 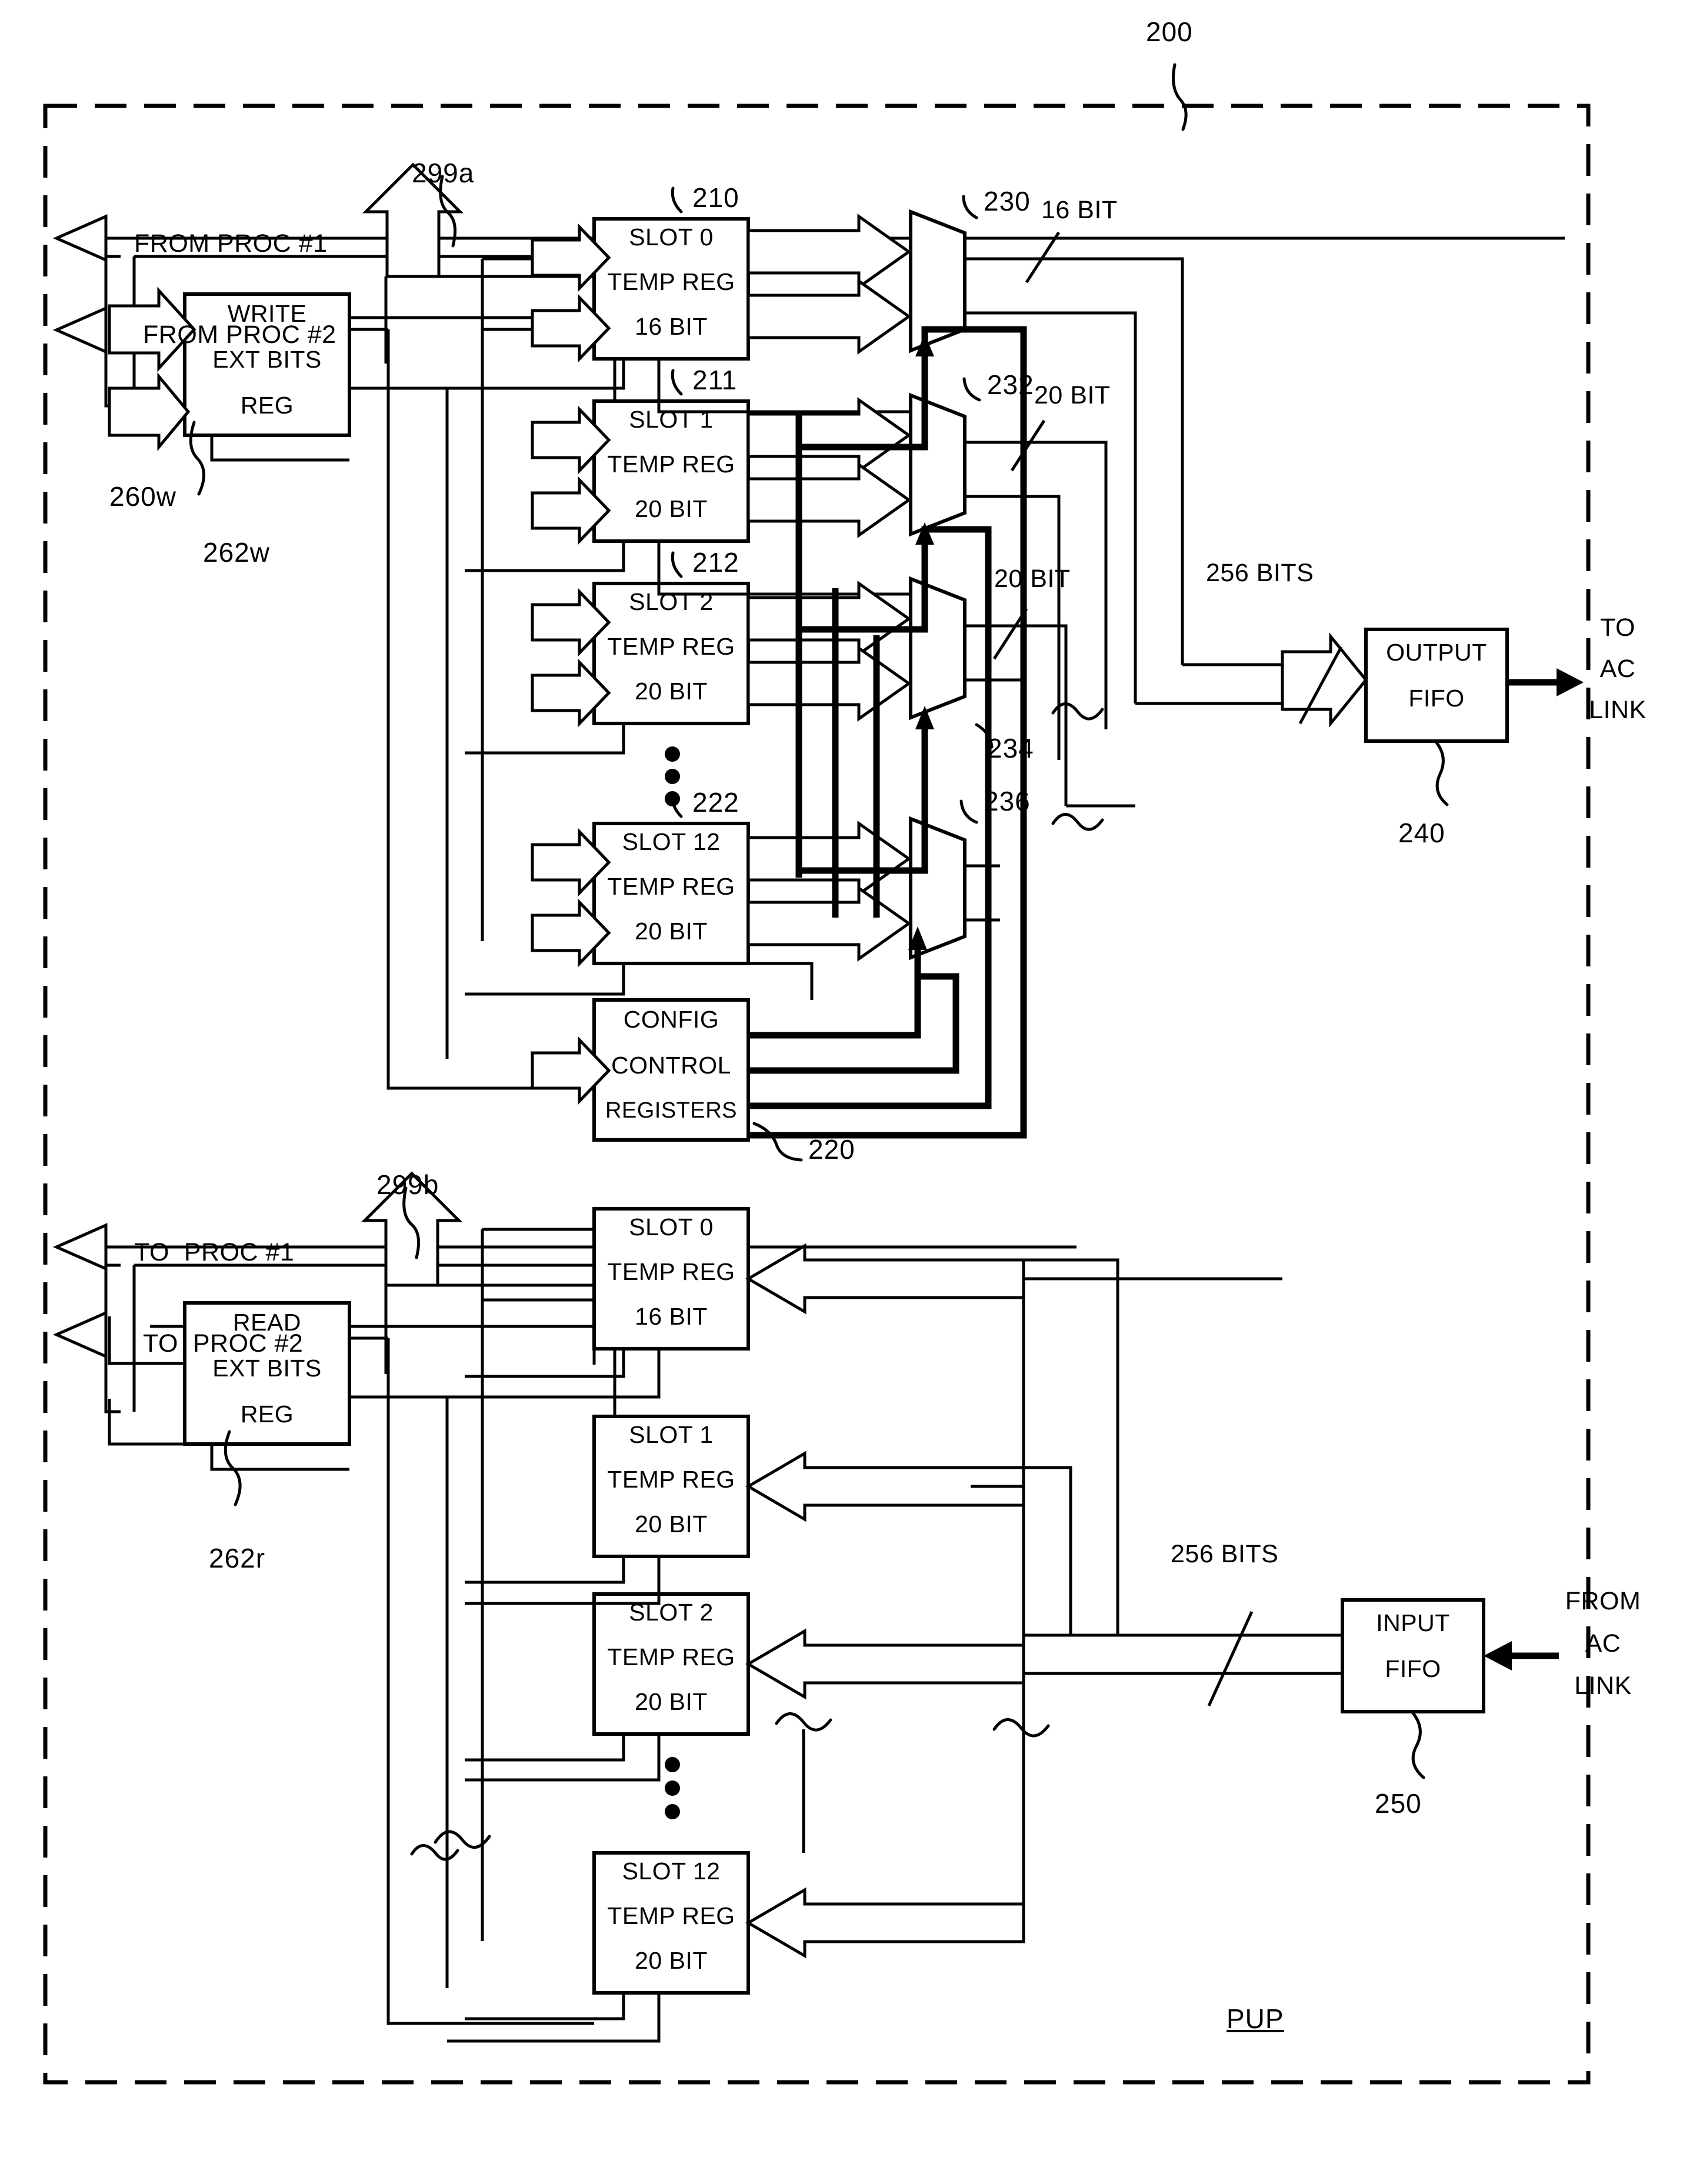 I want to click on ref-230-leader, so click(x=970, y=207).